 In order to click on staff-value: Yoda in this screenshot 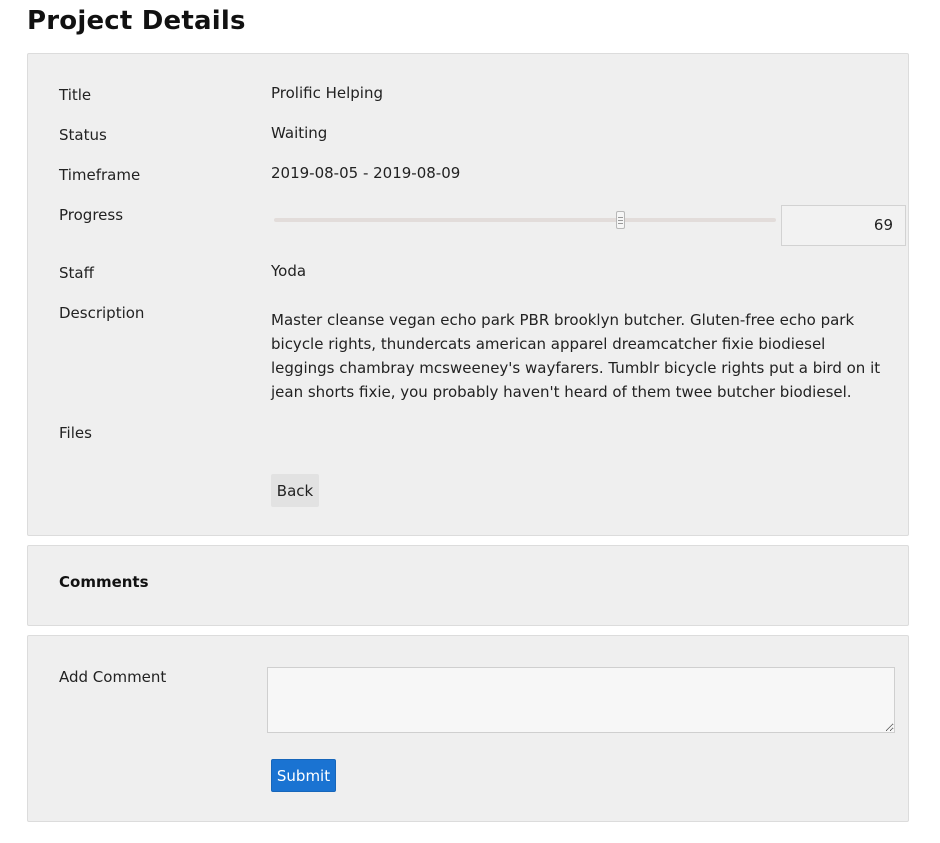, I will do `click(289, 271)`.